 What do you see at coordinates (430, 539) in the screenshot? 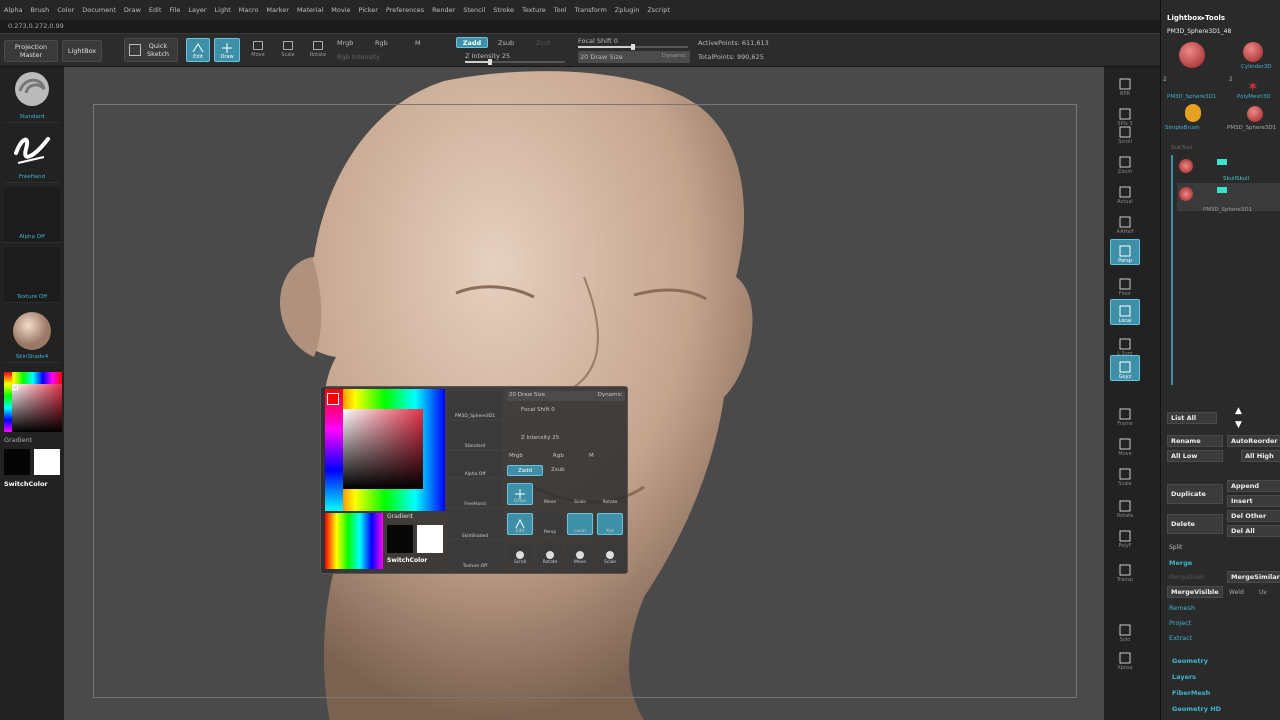
I see `popup-secondary-swatch` at bounding box center [430, 539].